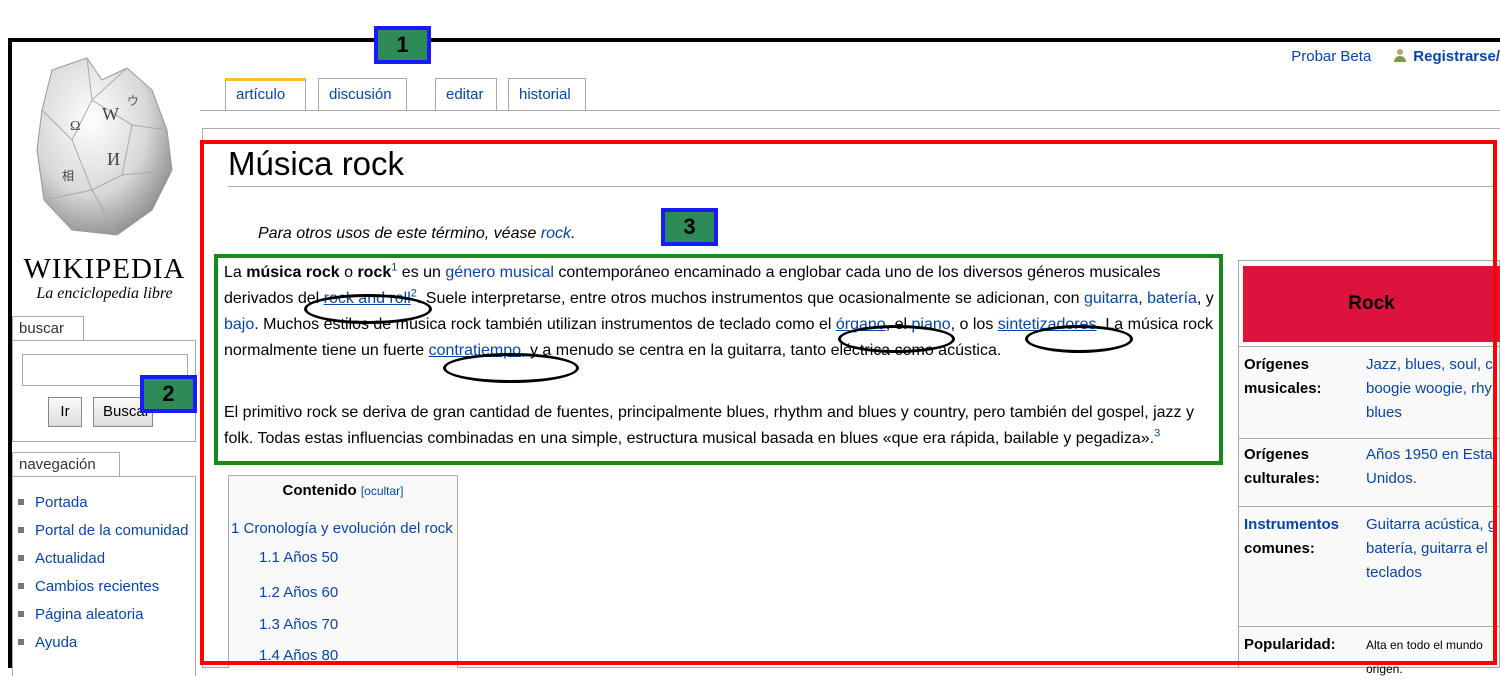 This screenshot has width=1500, height=681. What do you see at coordinates (1331, 56) in the screenshot?
I see `try-beta-link: Probar Beta` at bounding box center [1331, 56].